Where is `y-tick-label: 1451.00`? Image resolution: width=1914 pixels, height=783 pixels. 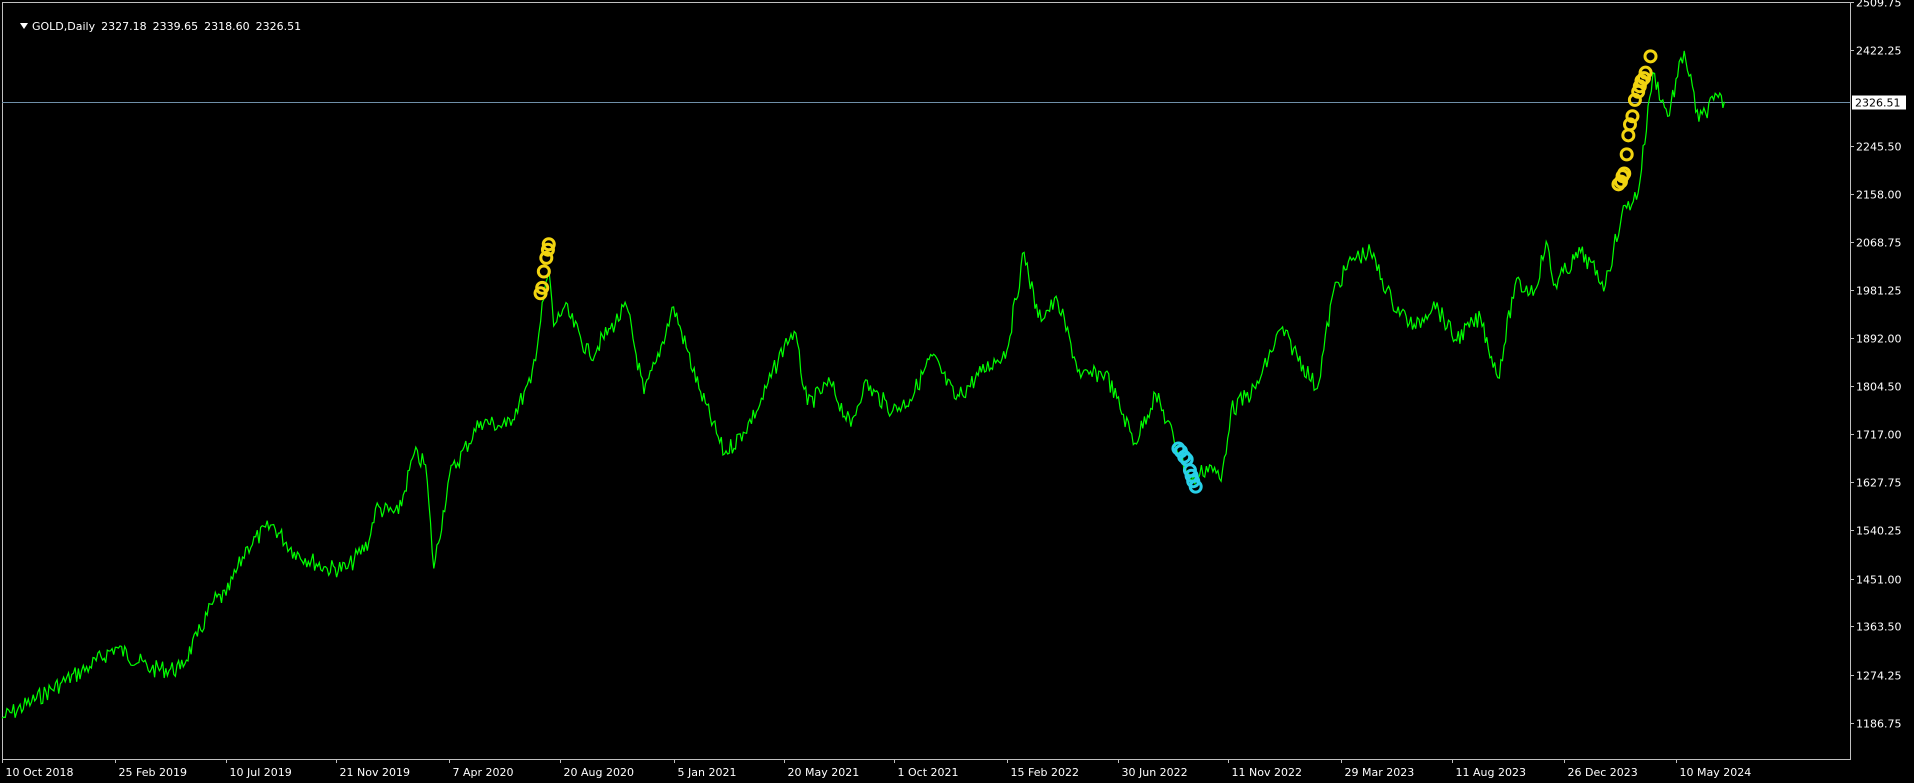
y-tick-label: 1451.00 is located at coordinates (1879, 580).